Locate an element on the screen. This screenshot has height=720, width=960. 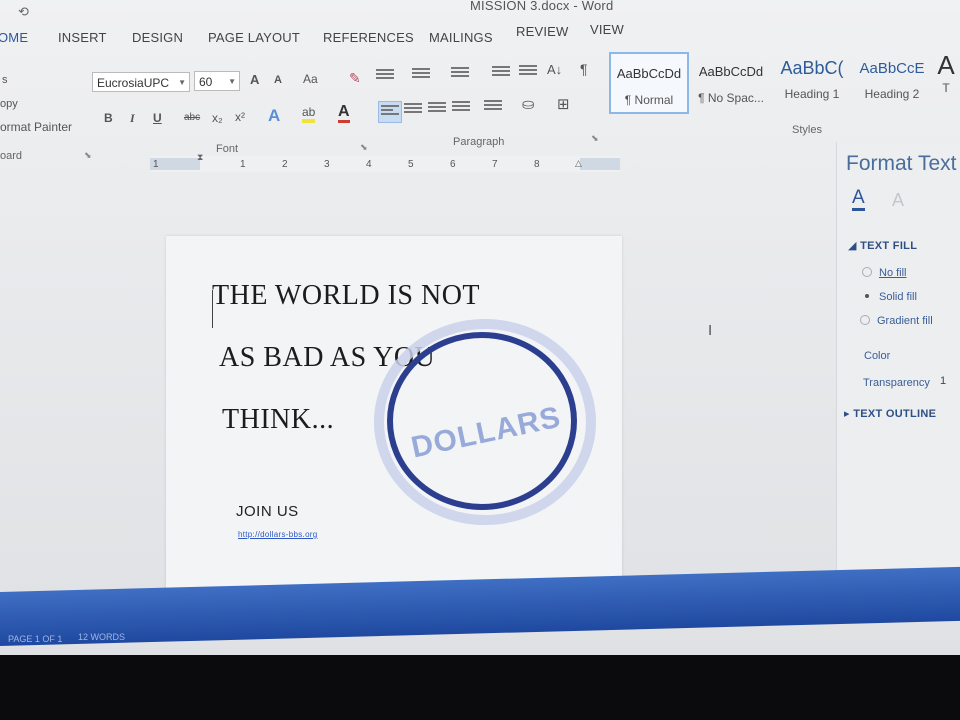
ruler-number: 5 is located at coordinates (411, 164).